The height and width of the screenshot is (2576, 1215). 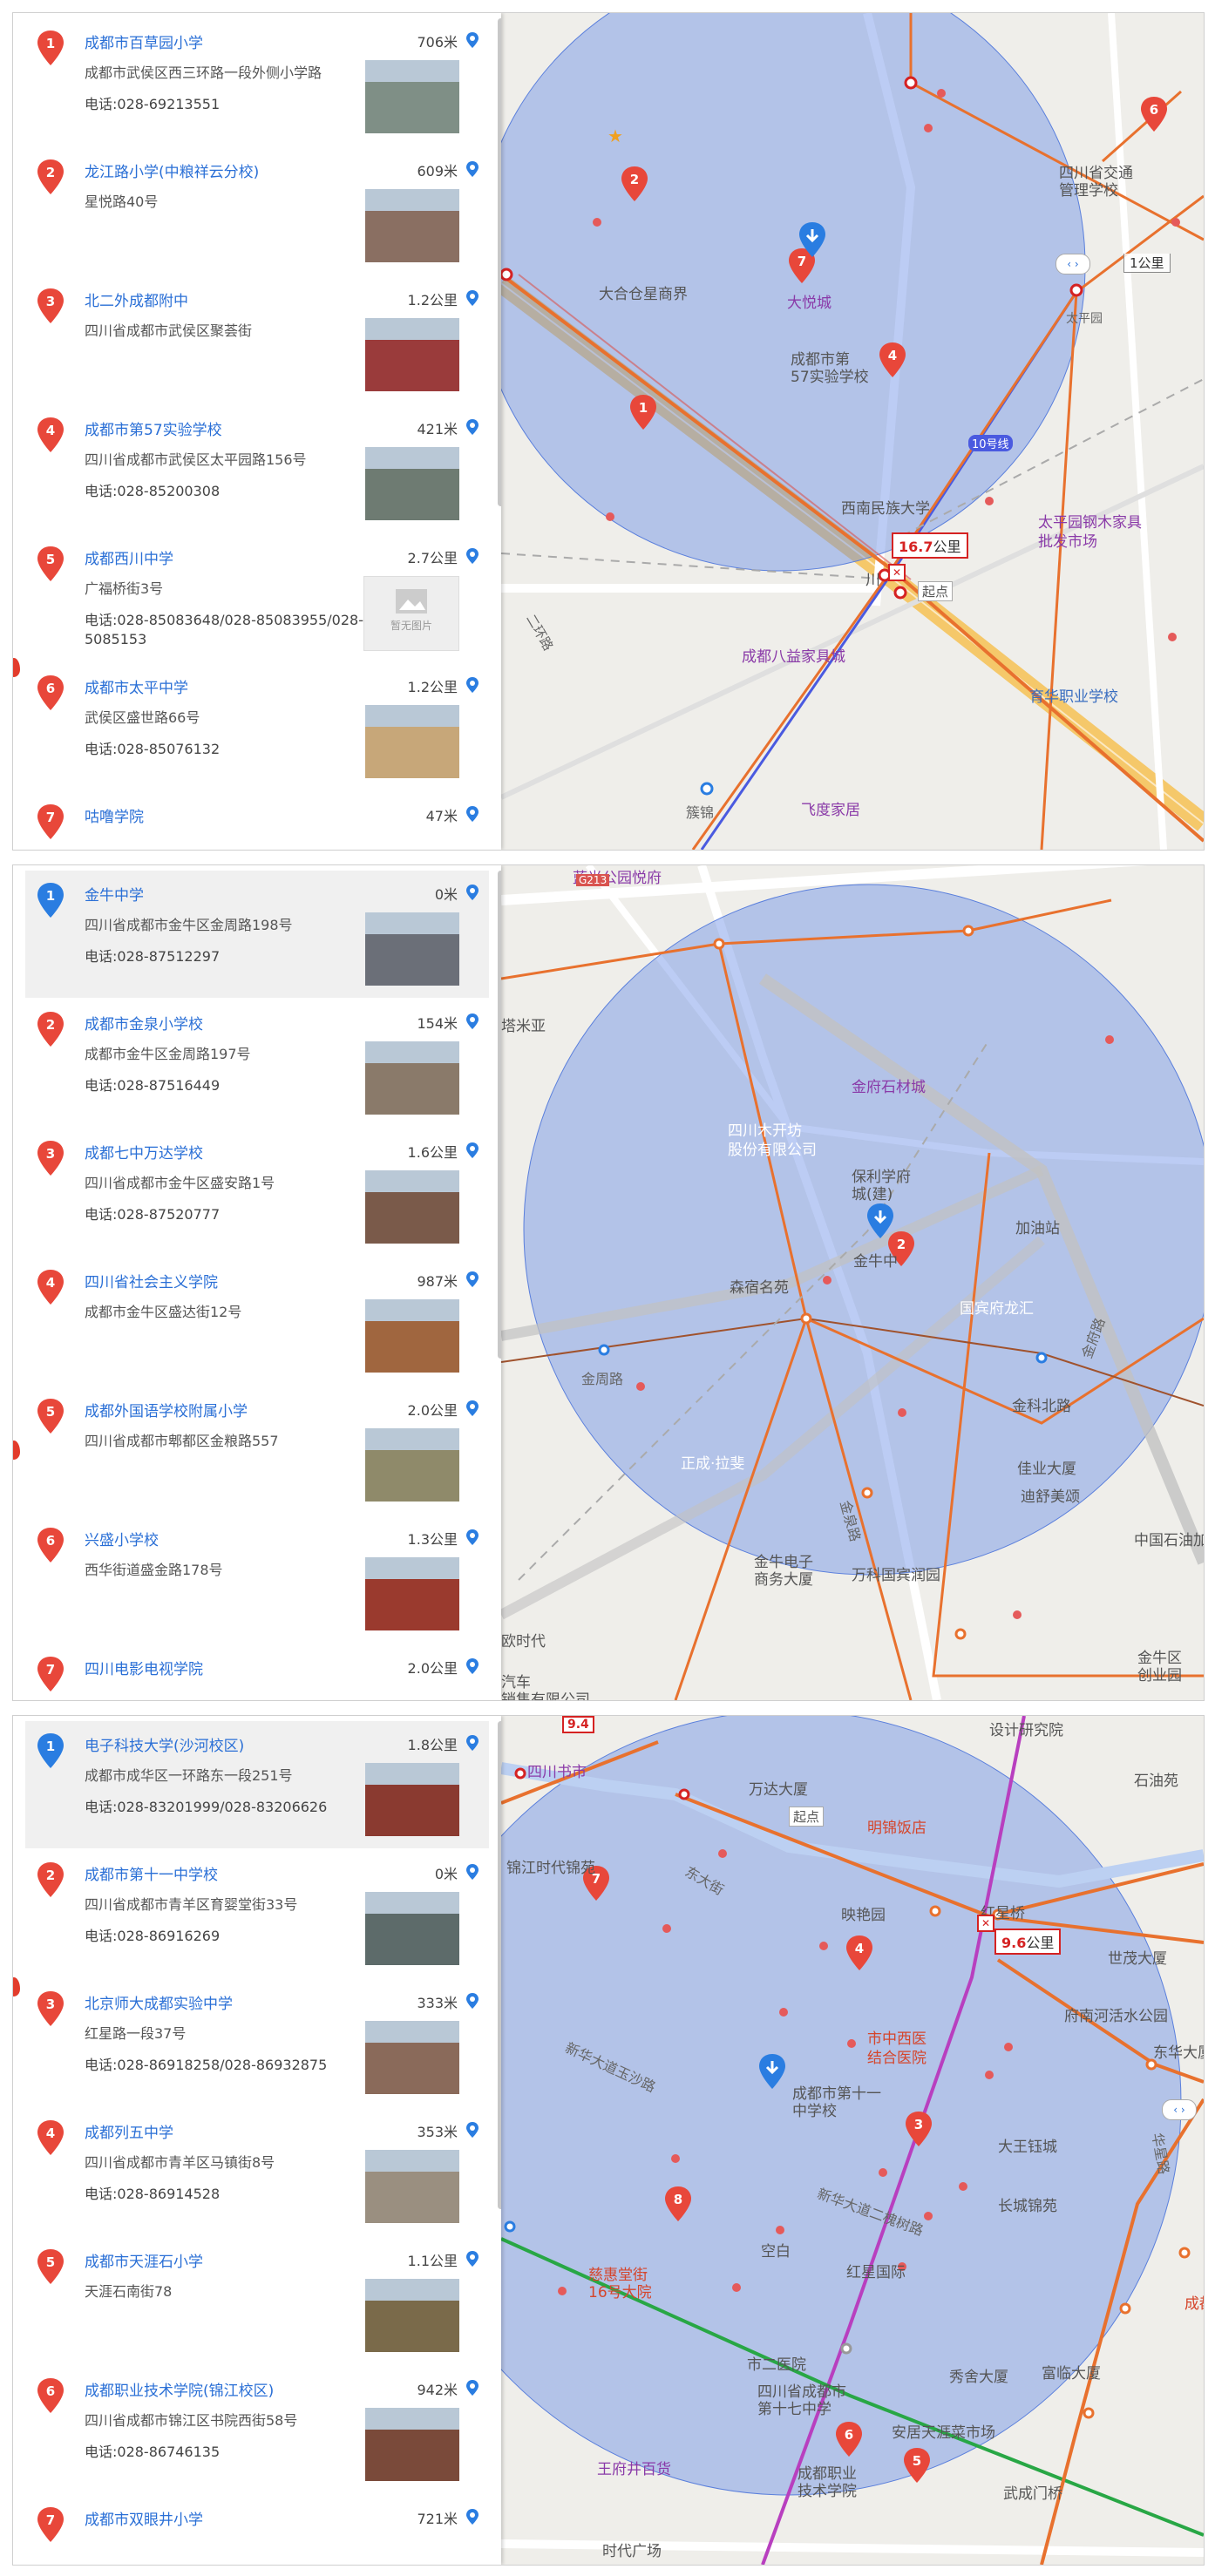 I want to click on item-name-link: 金牛中学, so click(x=114, y=894).